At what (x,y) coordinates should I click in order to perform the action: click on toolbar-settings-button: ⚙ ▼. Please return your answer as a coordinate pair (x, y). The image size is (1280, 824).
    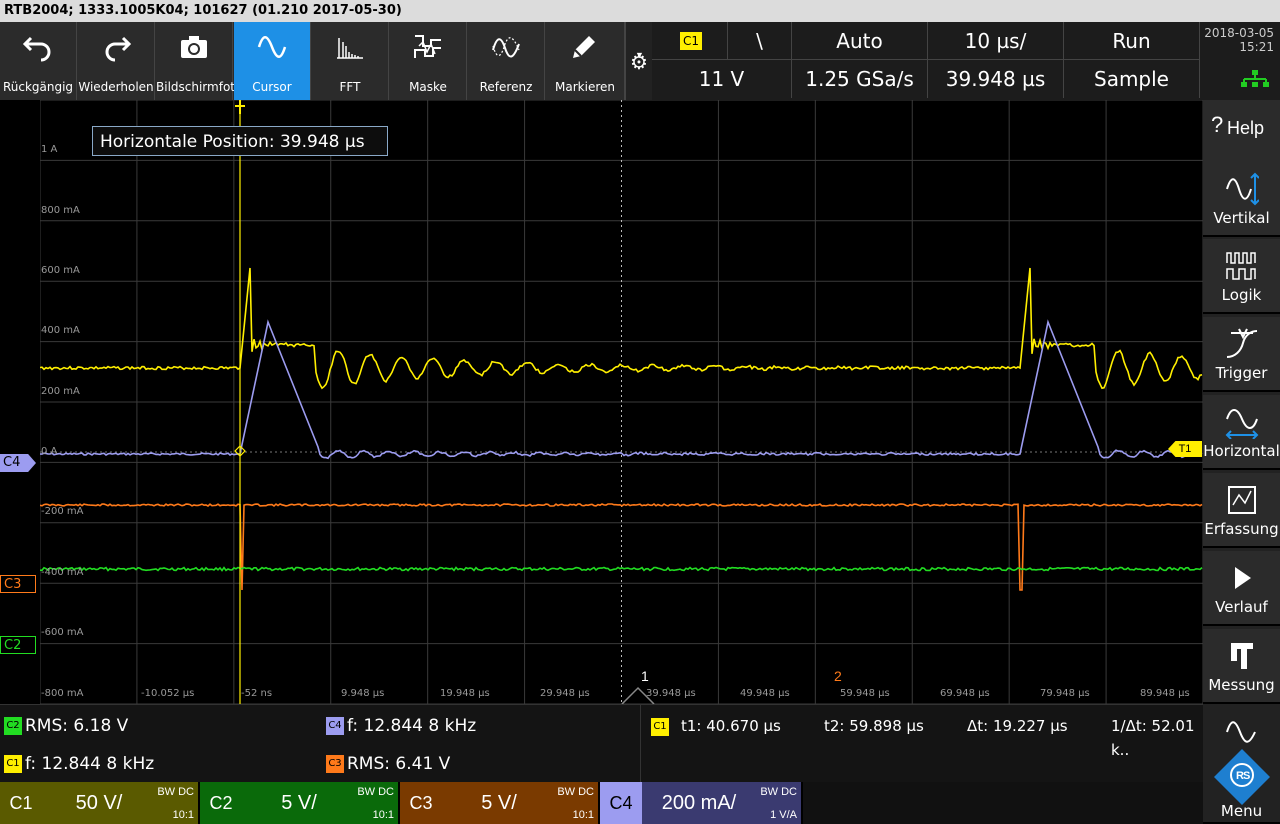
    Looking at the image, I should click on (639, 61).